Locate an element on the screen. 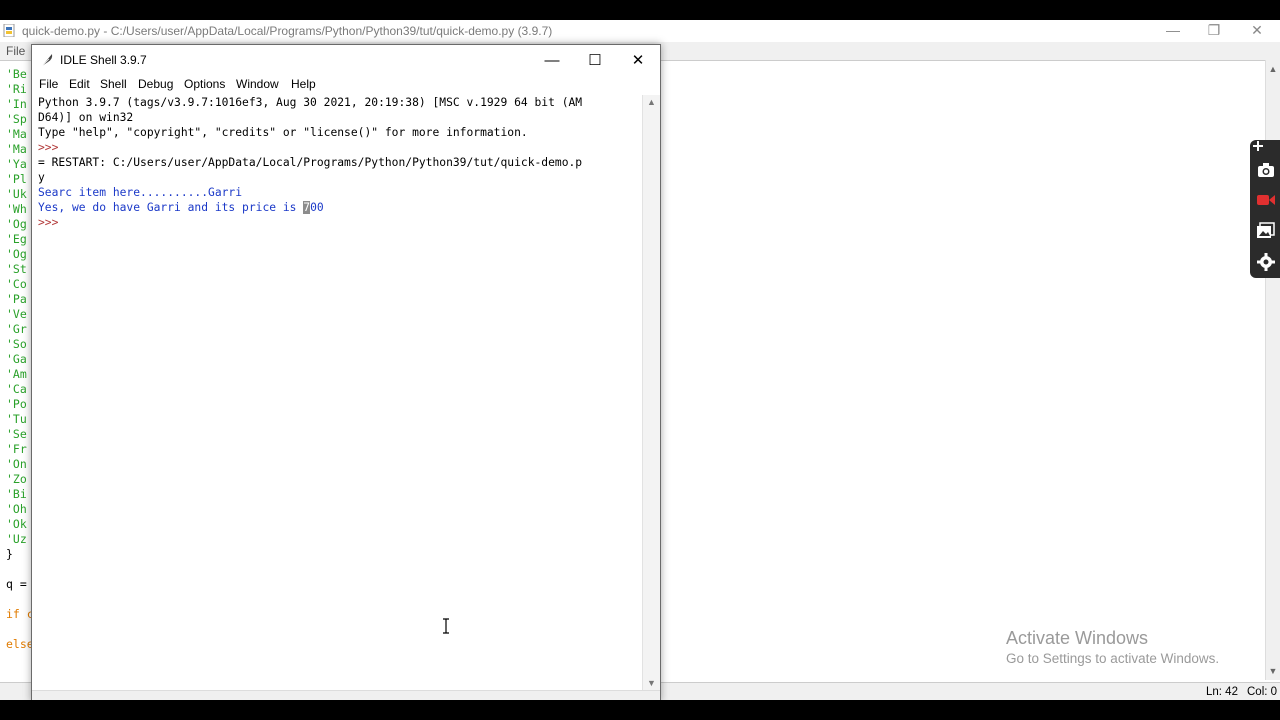  editor-code-line: 'Po is located at coordinates (16, 404).